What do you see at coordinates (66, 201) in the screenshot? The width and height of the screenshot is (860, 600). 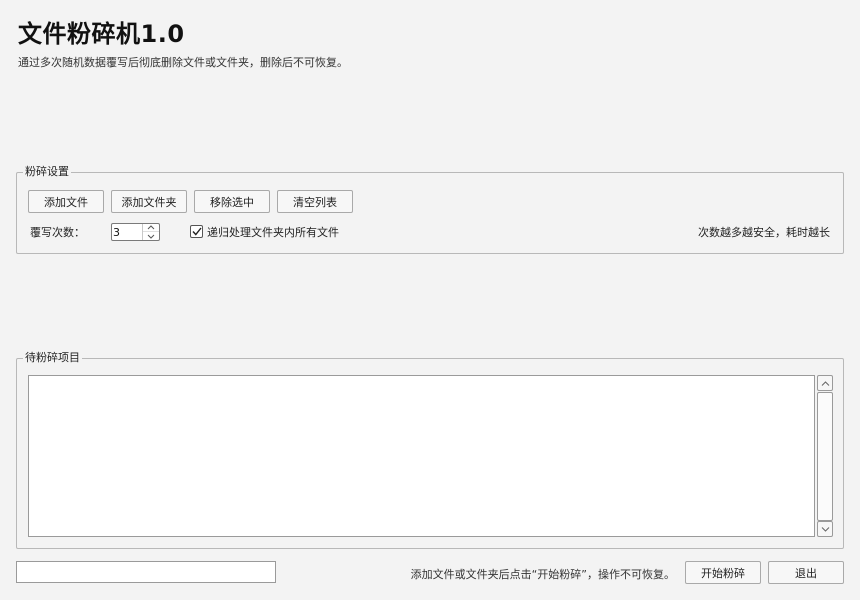 I see `add-file-button: 添加文件` at bounding box center [66, 201].